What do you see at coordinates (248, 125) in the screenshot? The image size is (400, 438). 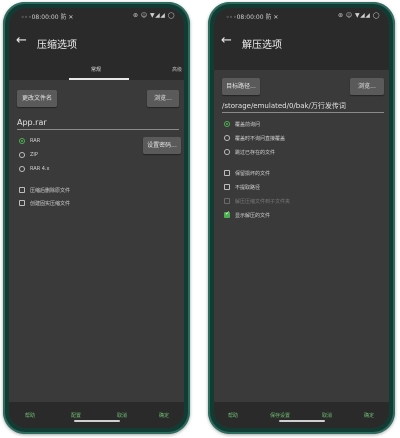 I see `radio-label: 覆盖前询问` at bounding box center [248, 125].